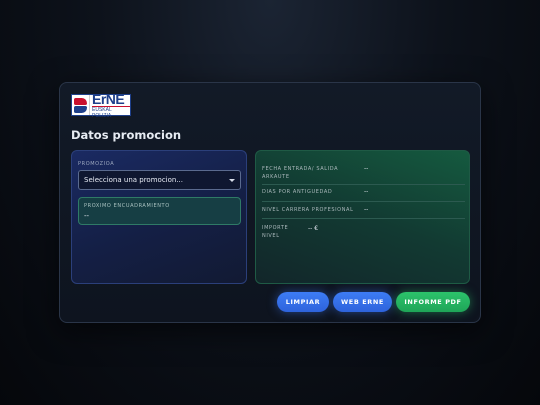  What do you see at coordinates (308, 210) in the screenshot?
I see `career-level-label: NIVEL CARRERA PROFESIONAL` at bounding box center [308, 210].